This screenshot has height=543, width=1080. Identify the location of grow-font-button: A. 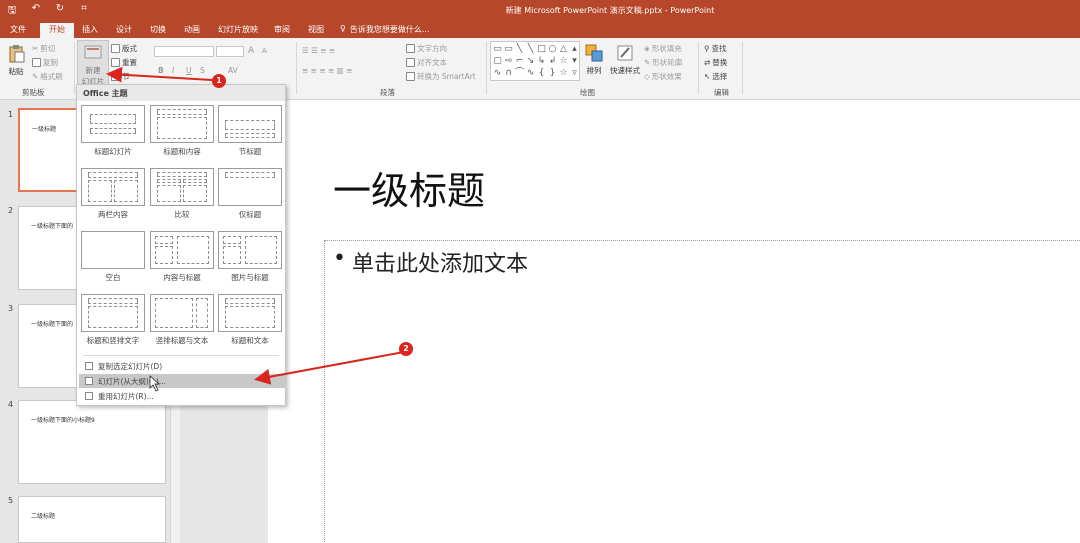
(251, 51).